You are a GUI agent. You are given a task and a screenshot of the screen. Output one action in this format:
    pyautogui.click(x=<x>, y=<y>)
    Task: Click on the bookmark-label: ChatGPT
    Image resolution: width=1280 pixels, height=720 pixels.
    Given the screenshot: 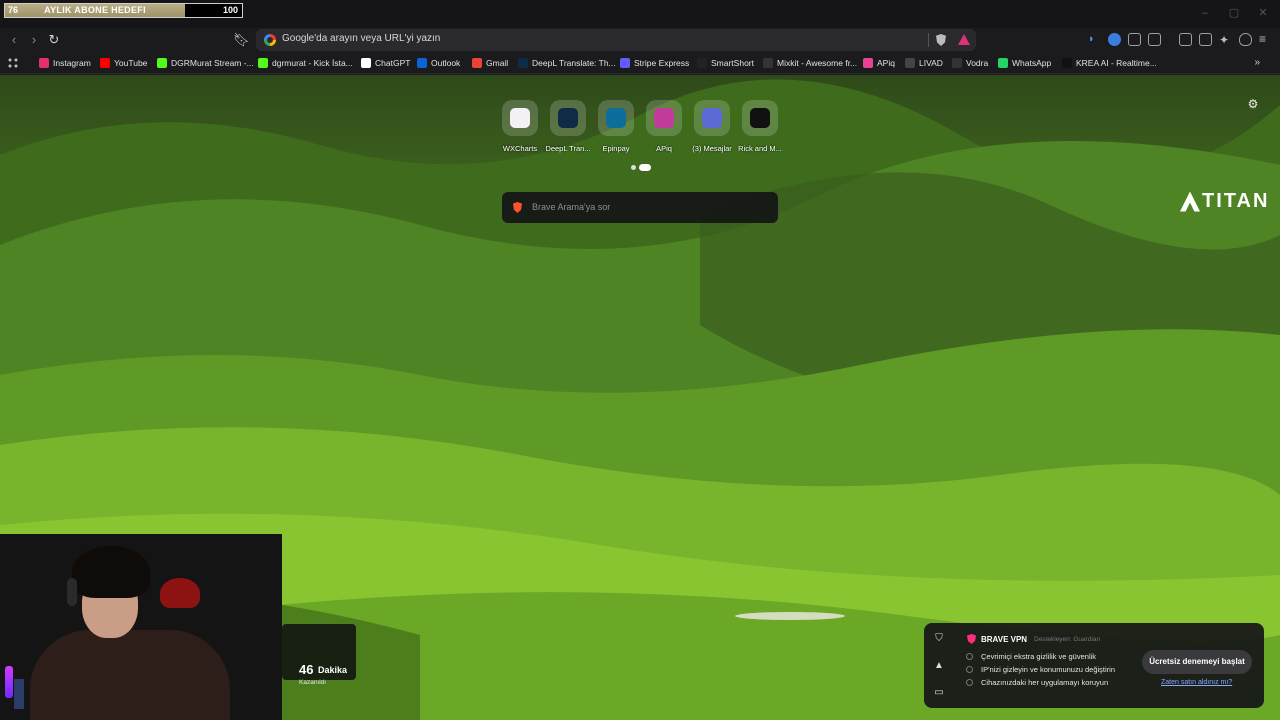 What is the action you would take?
    pyautogui.click(x=393, y=63)
    